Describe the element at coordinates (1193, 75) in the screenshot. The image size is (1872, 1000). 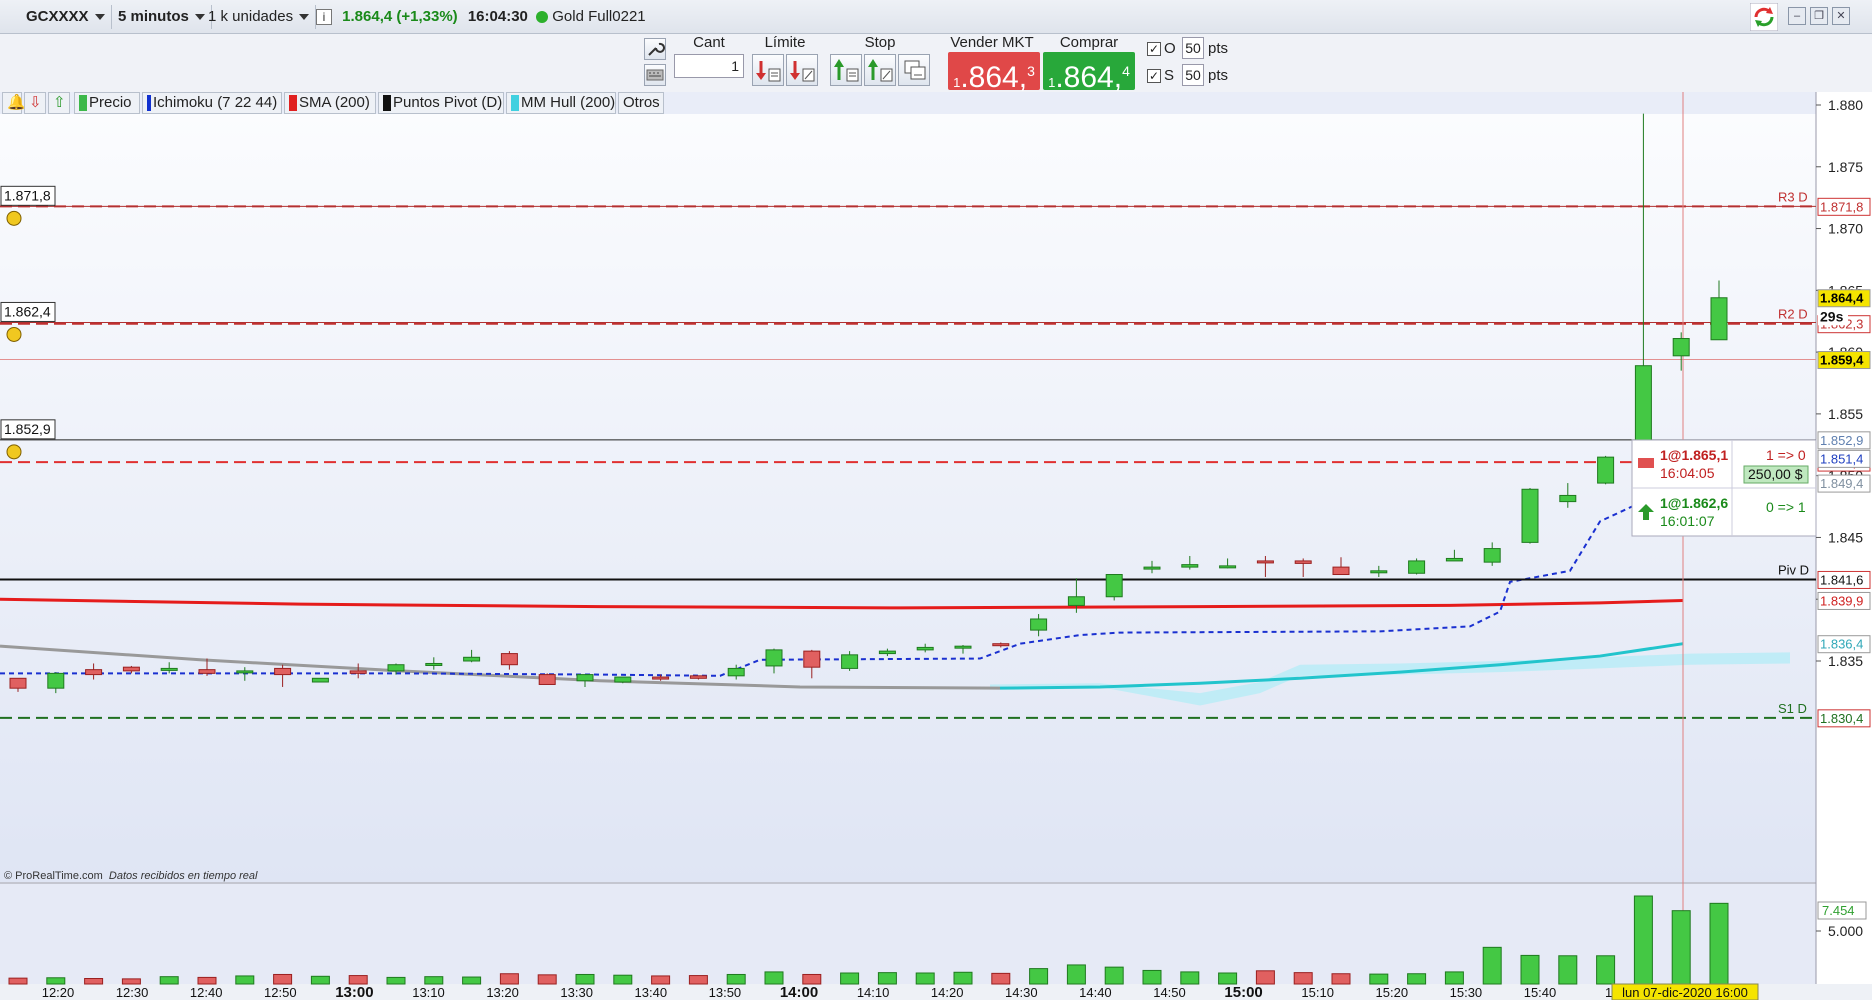
I see `s-pts-input: 50` at that location.